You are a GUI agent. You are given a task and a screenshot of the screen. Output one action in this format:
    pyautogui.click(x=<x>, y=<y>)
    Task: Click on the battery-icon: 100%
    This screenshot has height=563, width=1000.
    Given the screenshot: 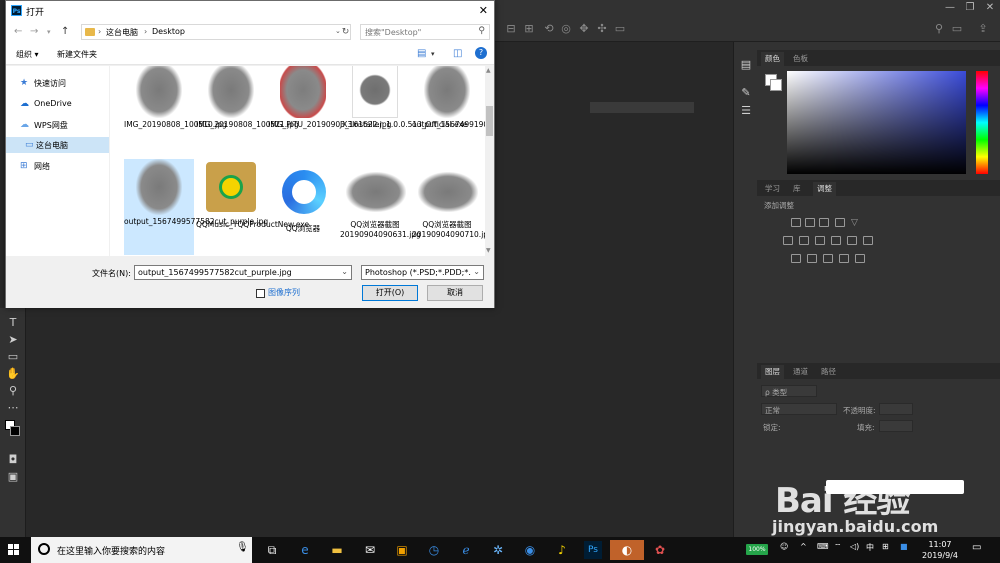 What is the action you would take?
    pyautogui.click(x=757, y=549)
    